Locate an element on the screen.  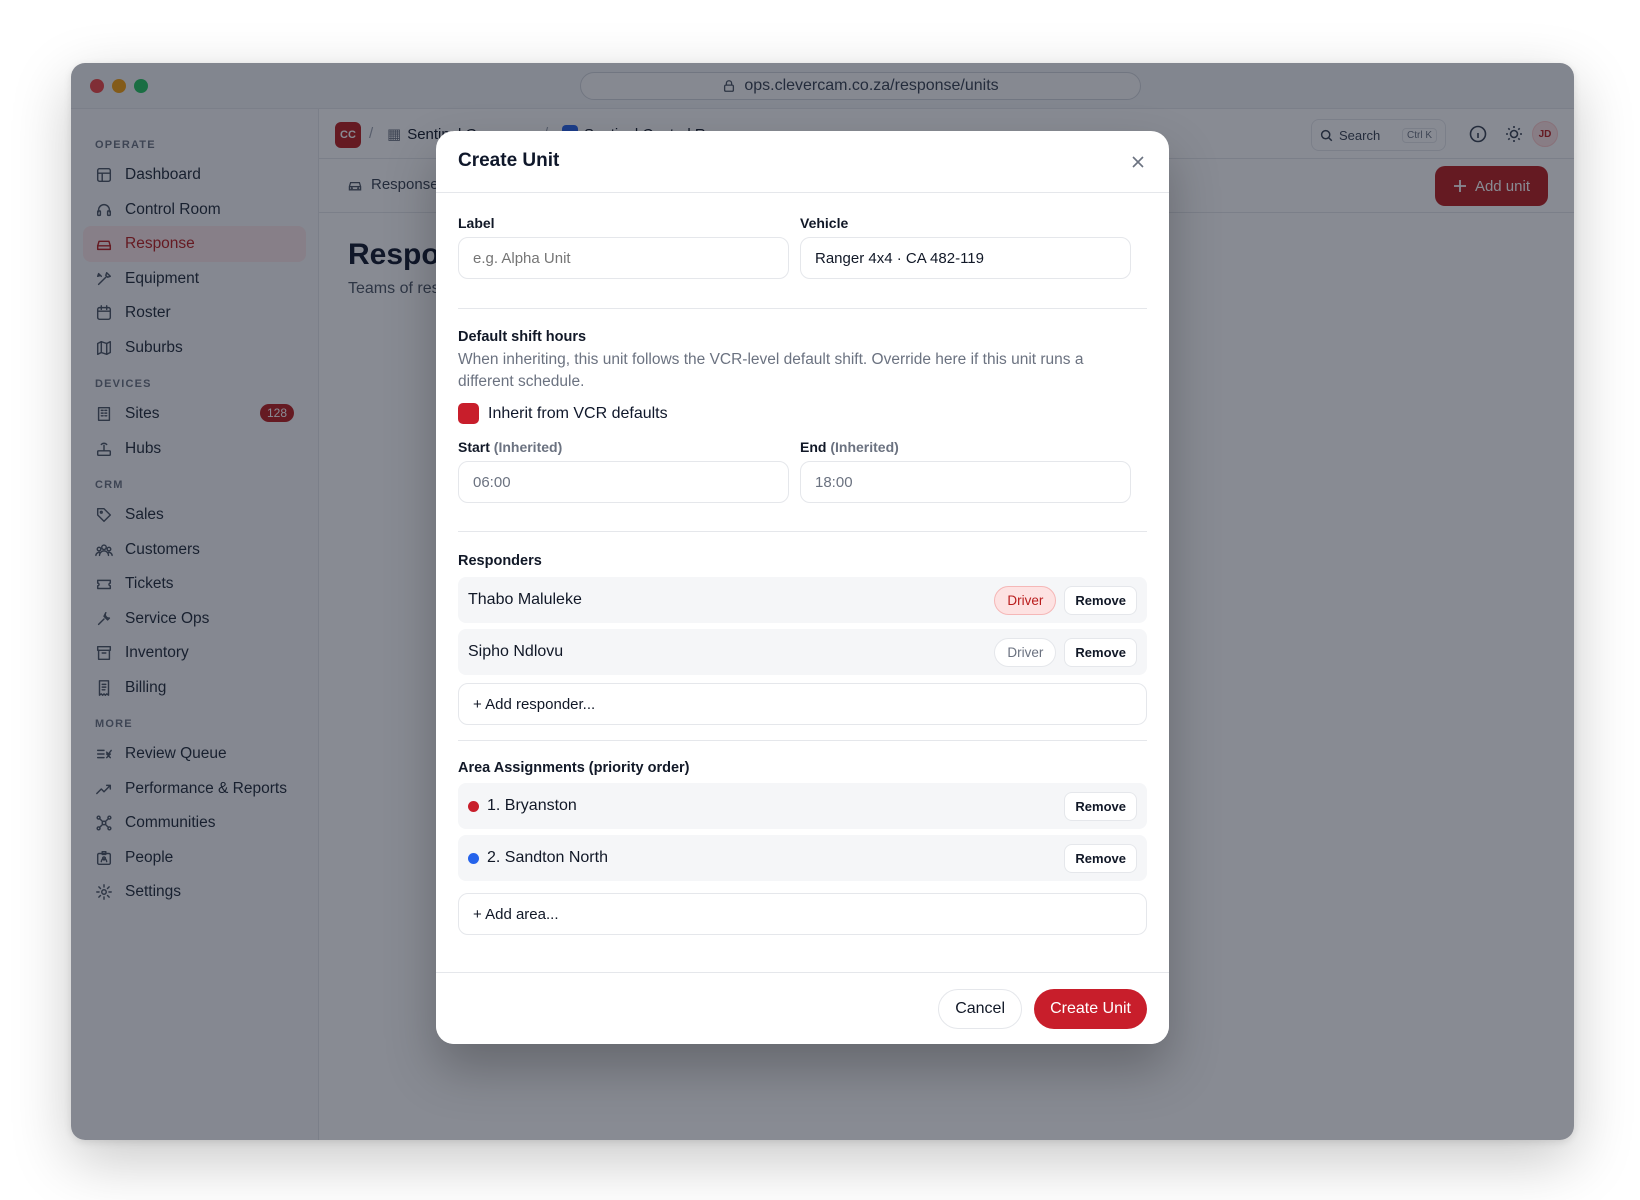
end-time-input: 18:00 is located at coordinates (965, 482).